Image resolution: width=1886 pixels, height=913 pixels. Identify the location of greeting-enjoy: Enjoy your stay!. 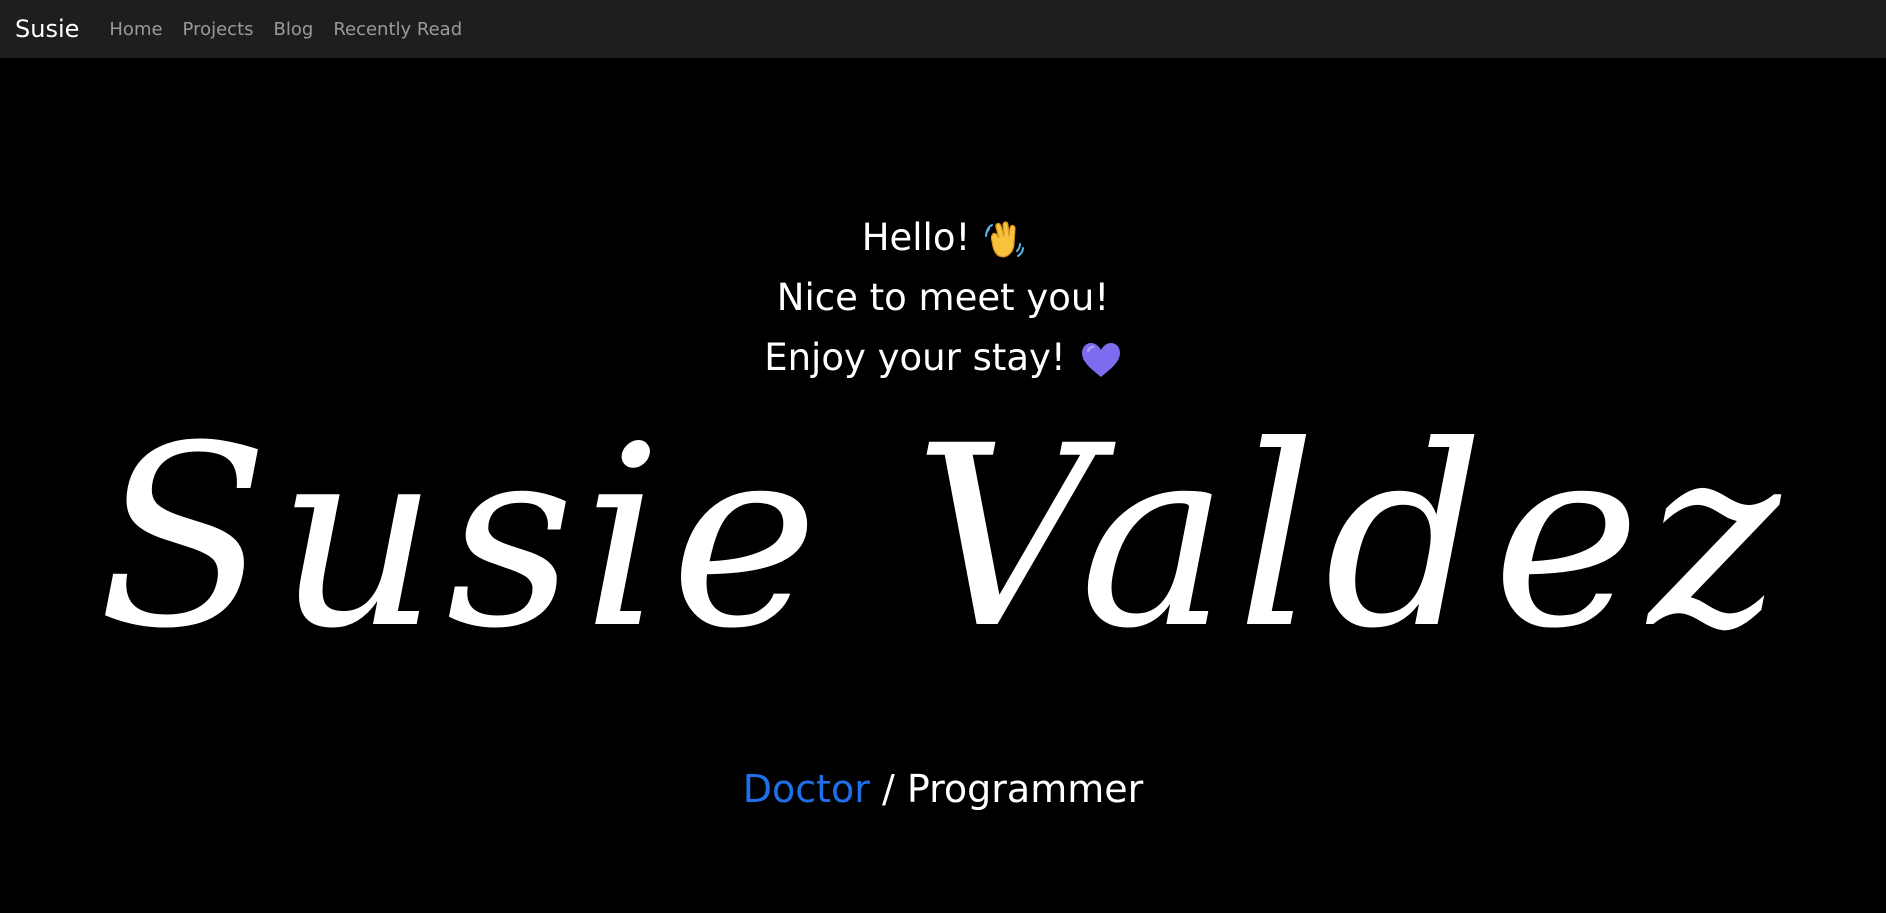
(943, 358).